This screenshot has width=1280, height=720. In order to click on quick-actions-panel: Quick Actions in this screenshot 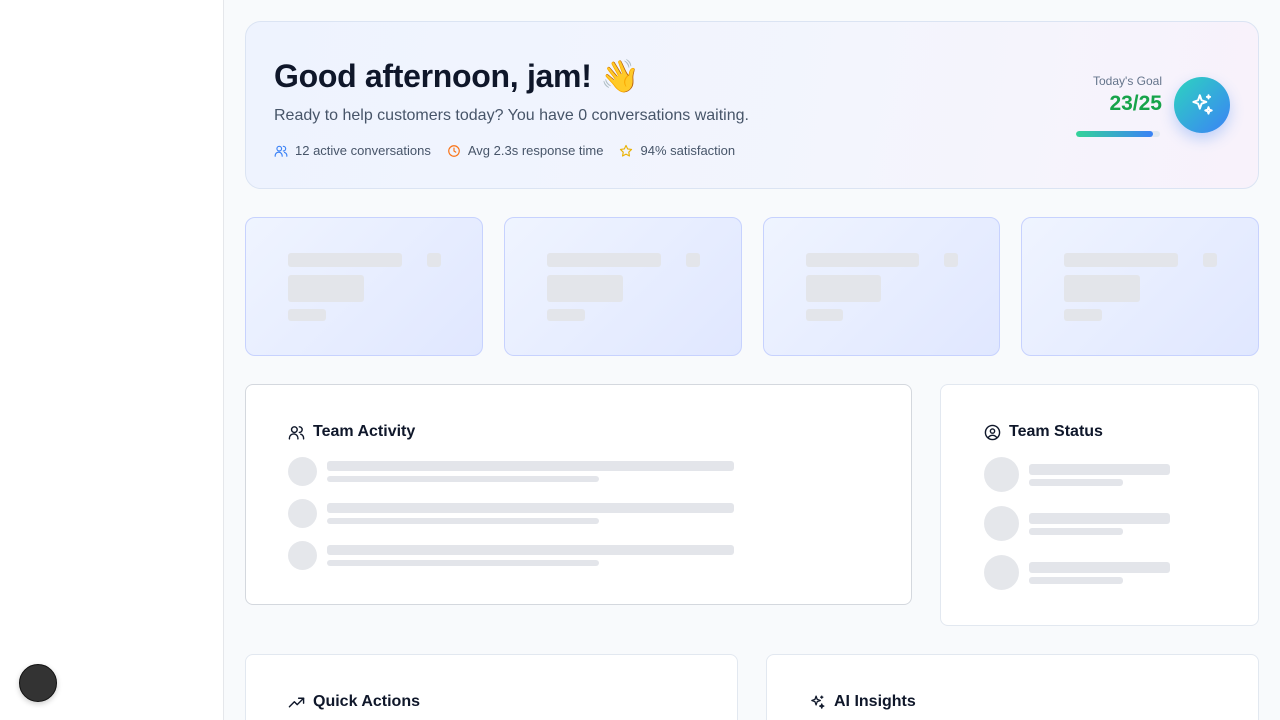, I will do `click(491, 687)`.